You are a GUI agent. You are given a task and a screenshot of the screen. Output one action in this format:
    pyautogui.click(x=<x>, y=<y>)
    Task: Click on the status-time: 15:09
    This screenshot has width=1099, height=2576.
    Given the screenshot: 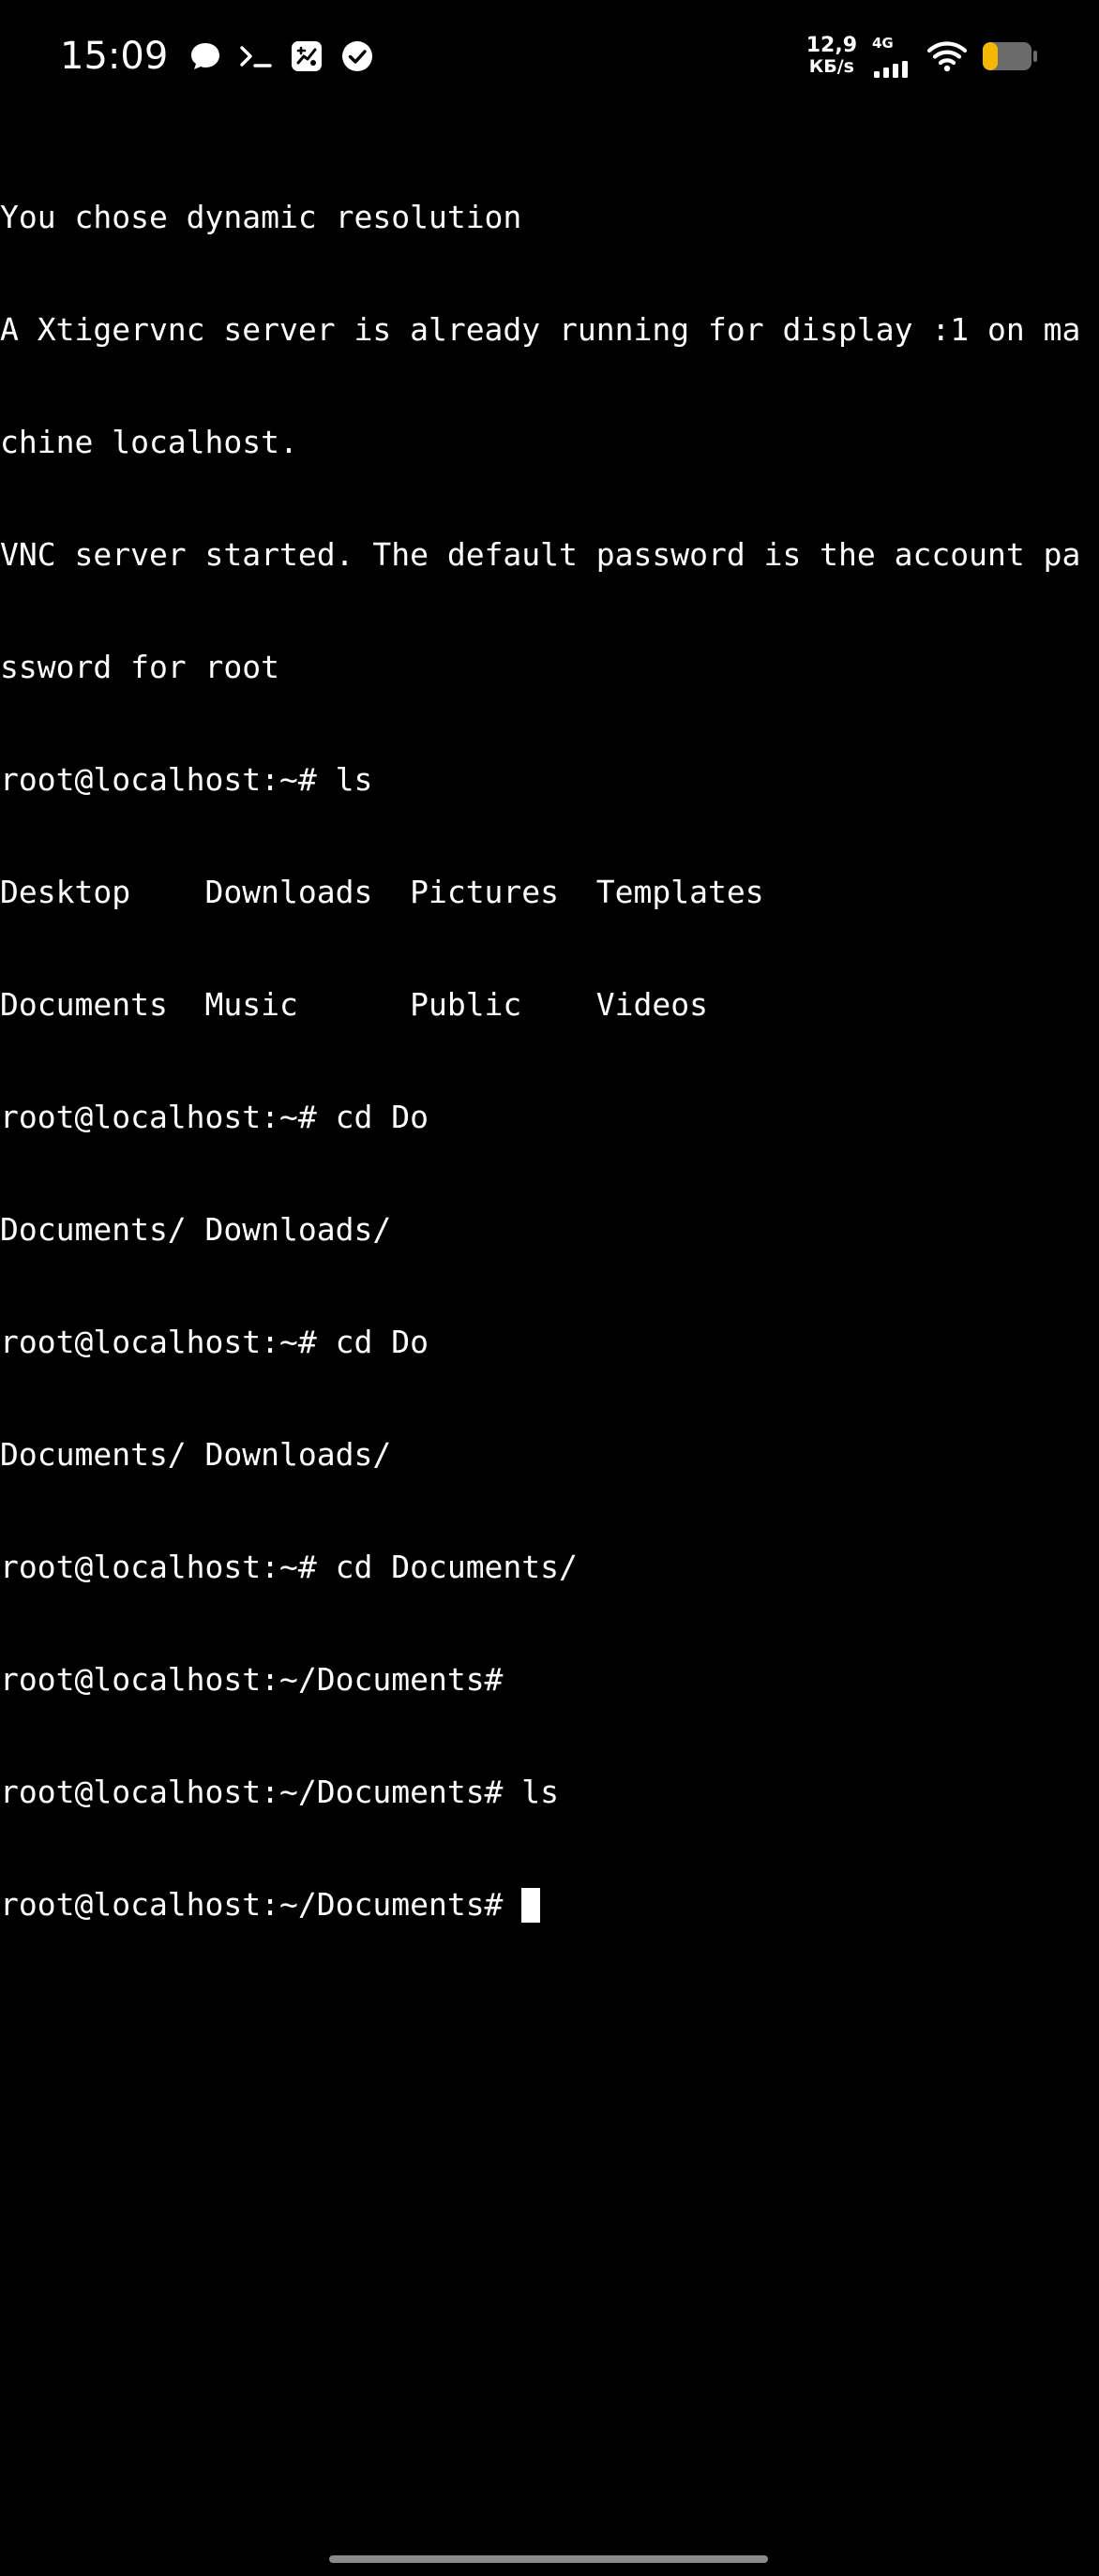 What is the action you would take?
    pyautogui.click(x=114, y=56)
    